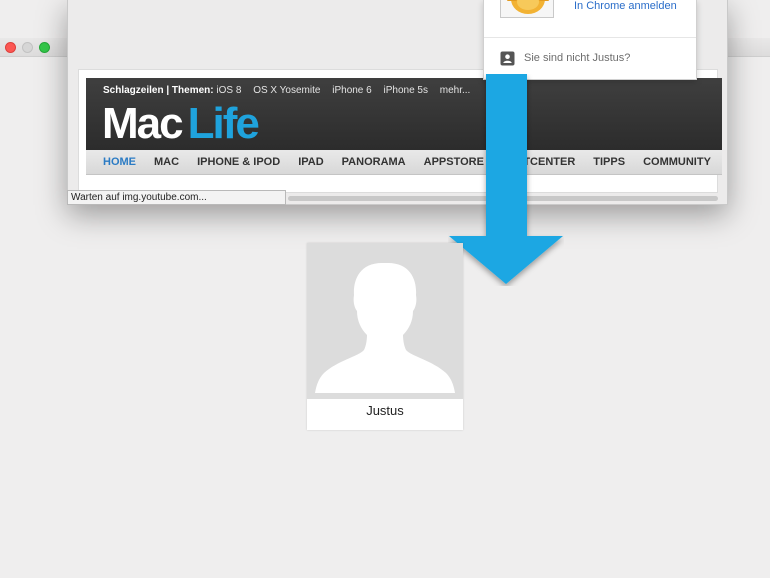 The height and width of the screenshot is (578, 770). Describe the element at coordinates (223, 123) in the screenshot. I see `logo-life: Life` at that location.